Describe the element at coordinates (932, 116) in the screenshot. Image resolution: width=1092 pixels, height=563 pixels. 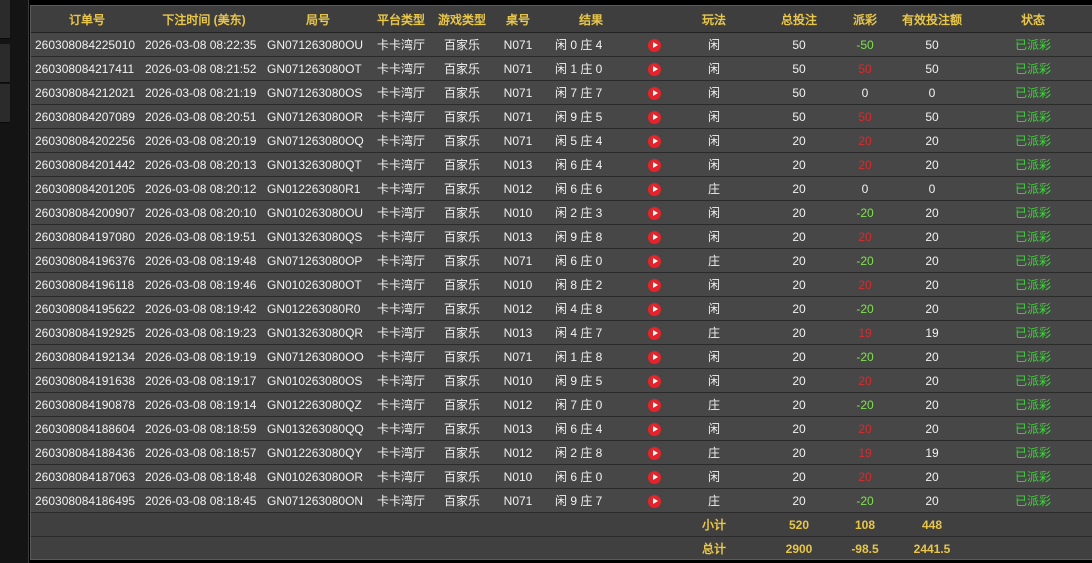
I see `valid-bet-cell: 50` at that location.